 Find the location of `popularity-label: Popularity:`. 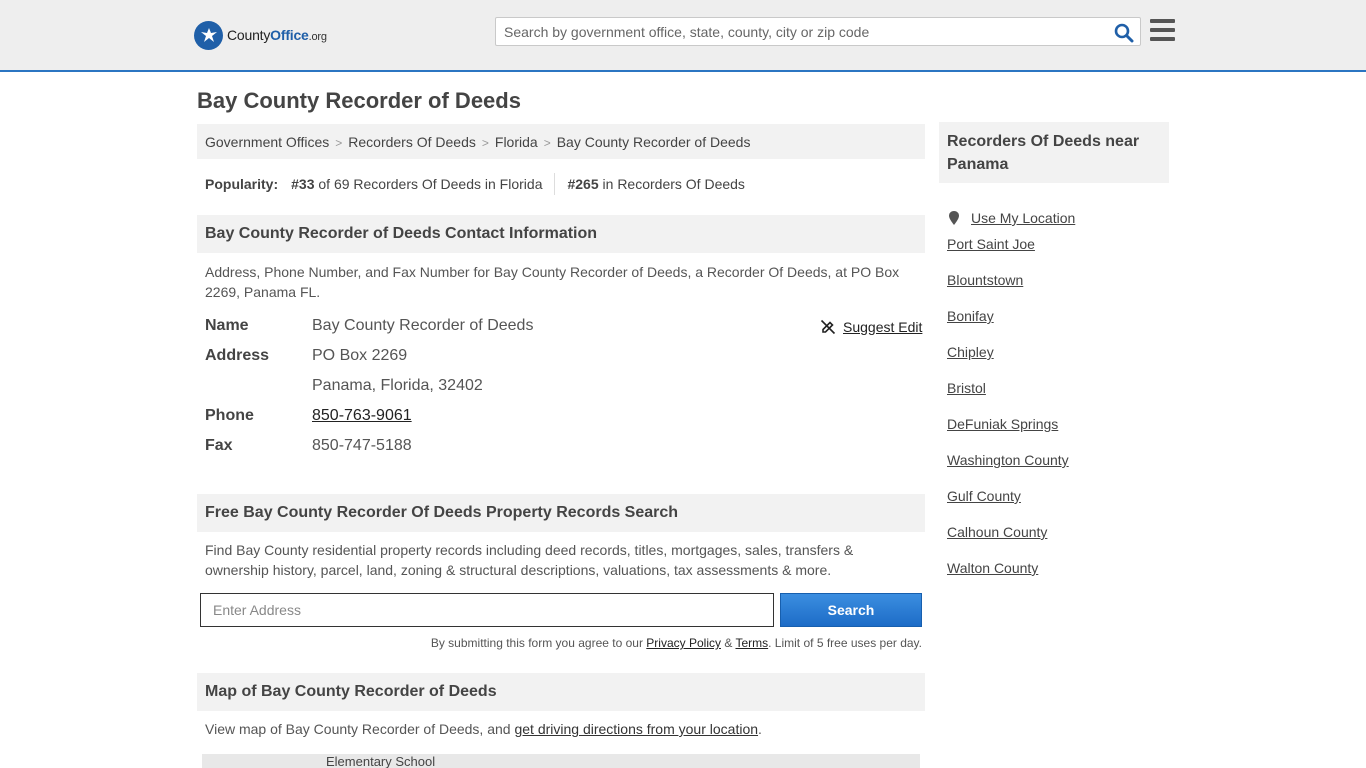

popularity-label: Popularity: is located at coordinates (242, 184).